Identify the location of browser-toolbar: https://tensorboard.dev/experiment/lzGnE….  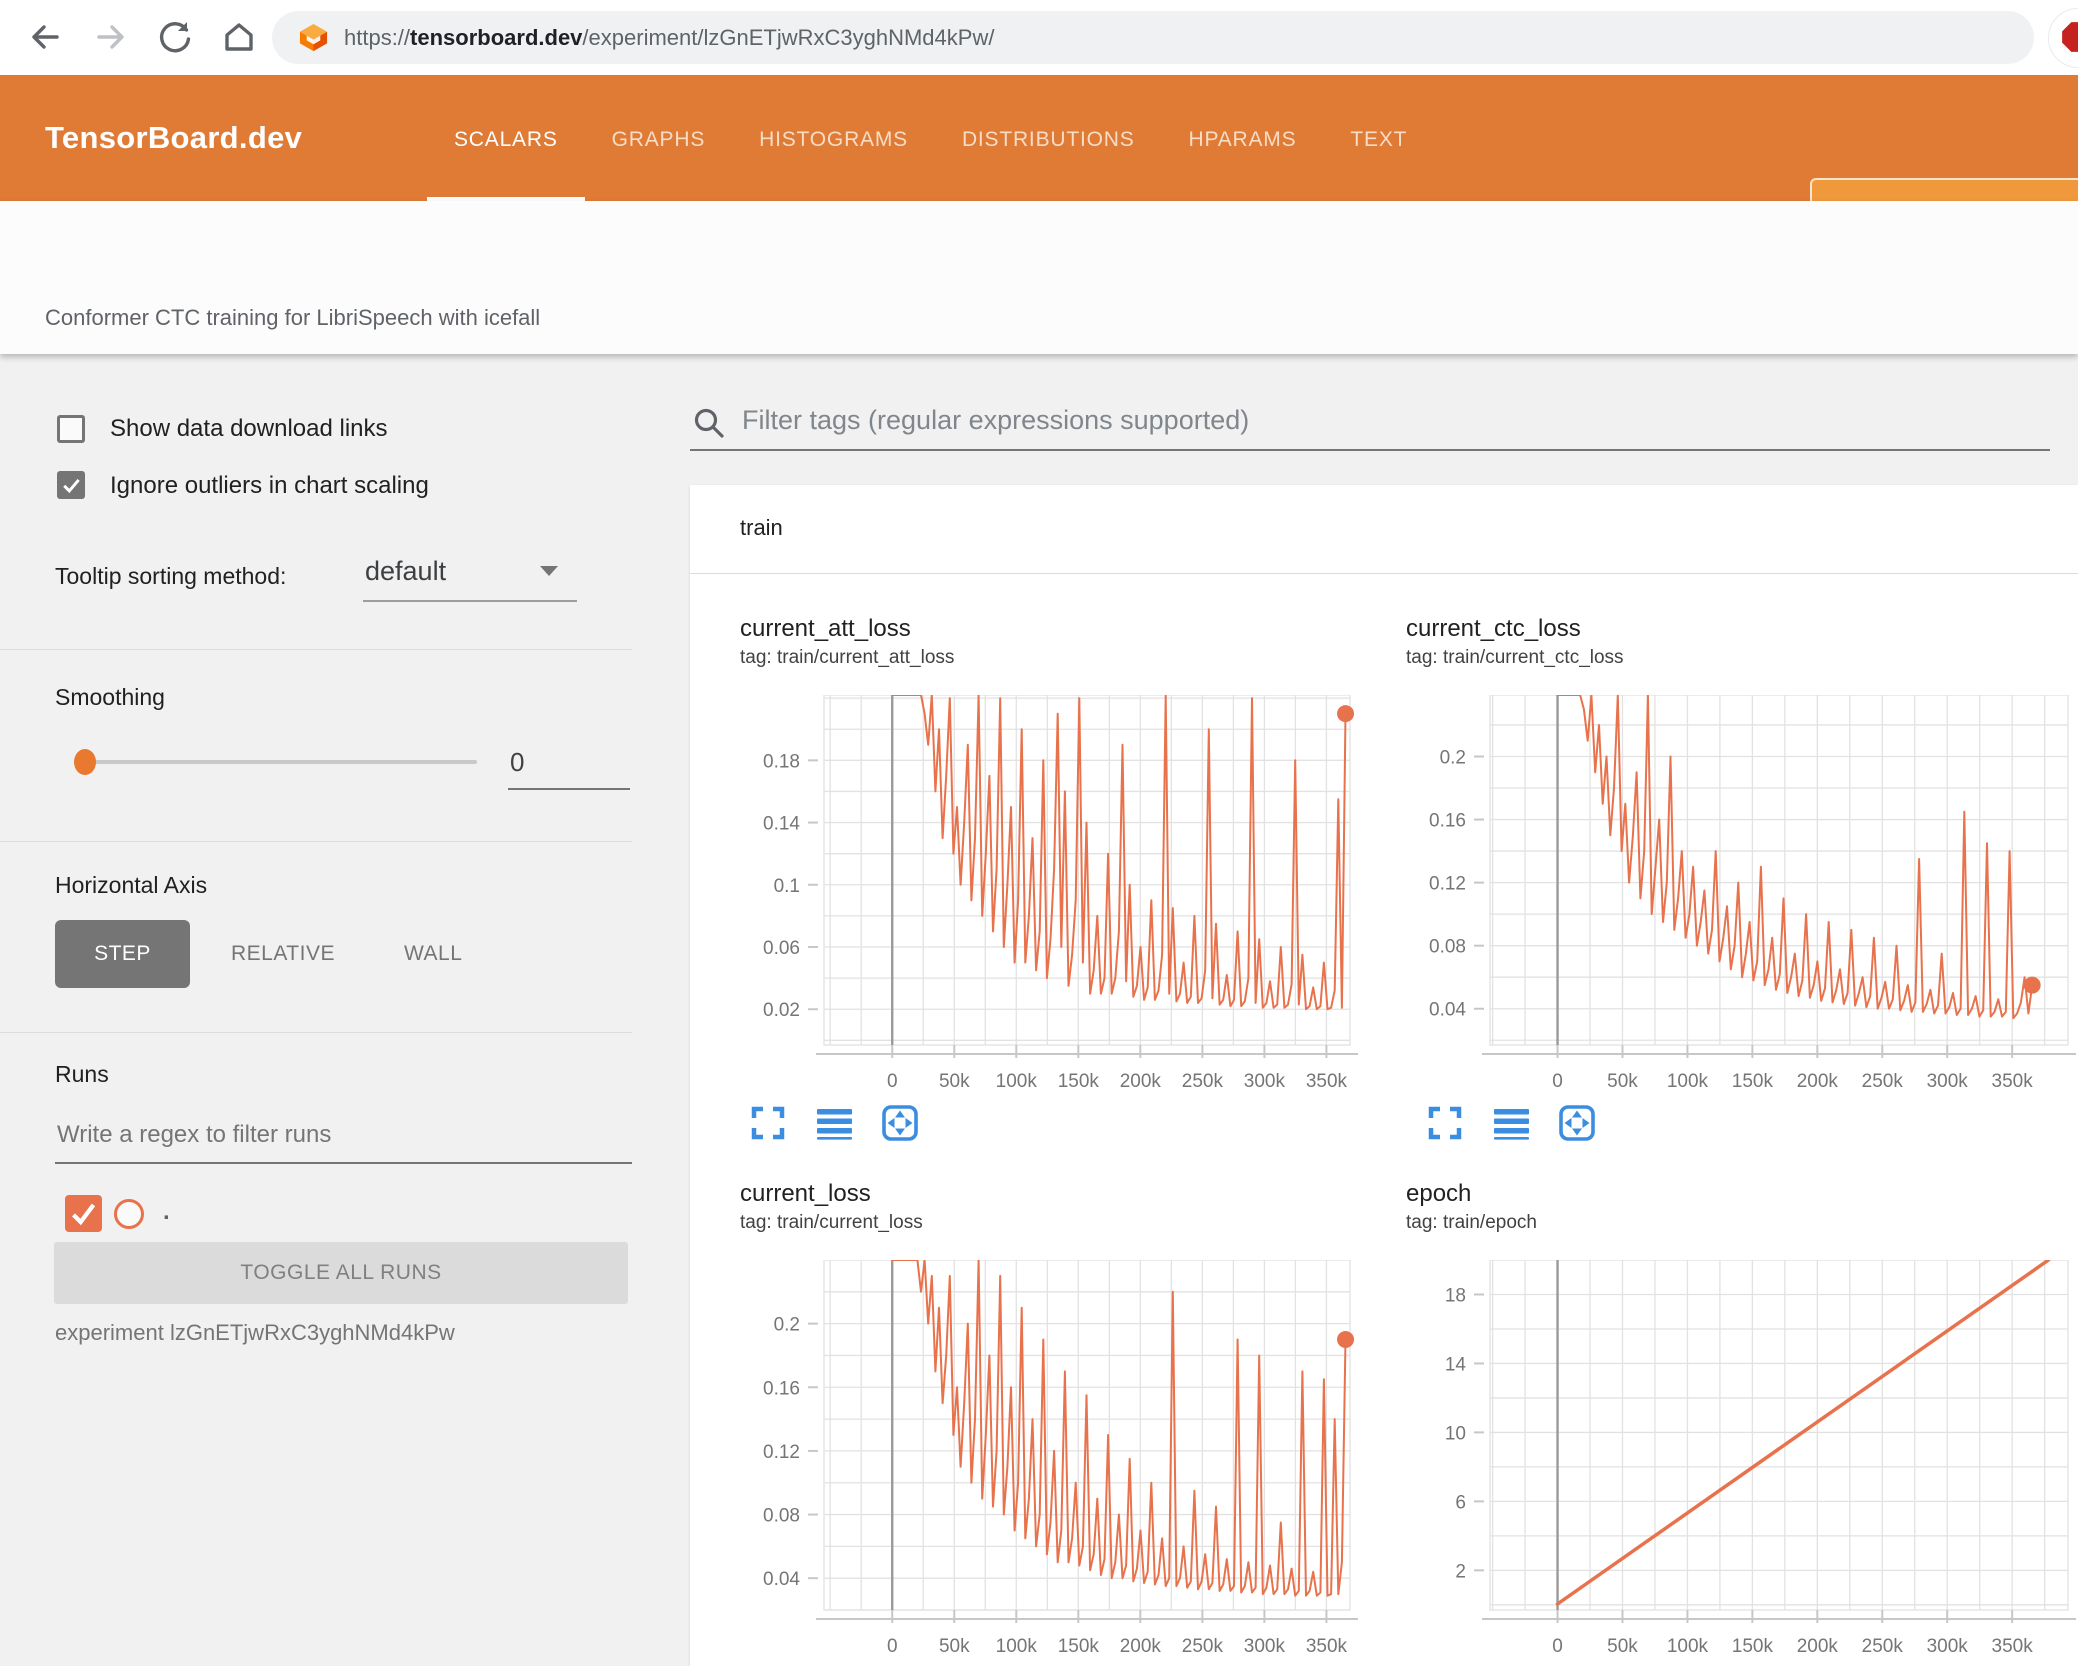
(1039, 38).